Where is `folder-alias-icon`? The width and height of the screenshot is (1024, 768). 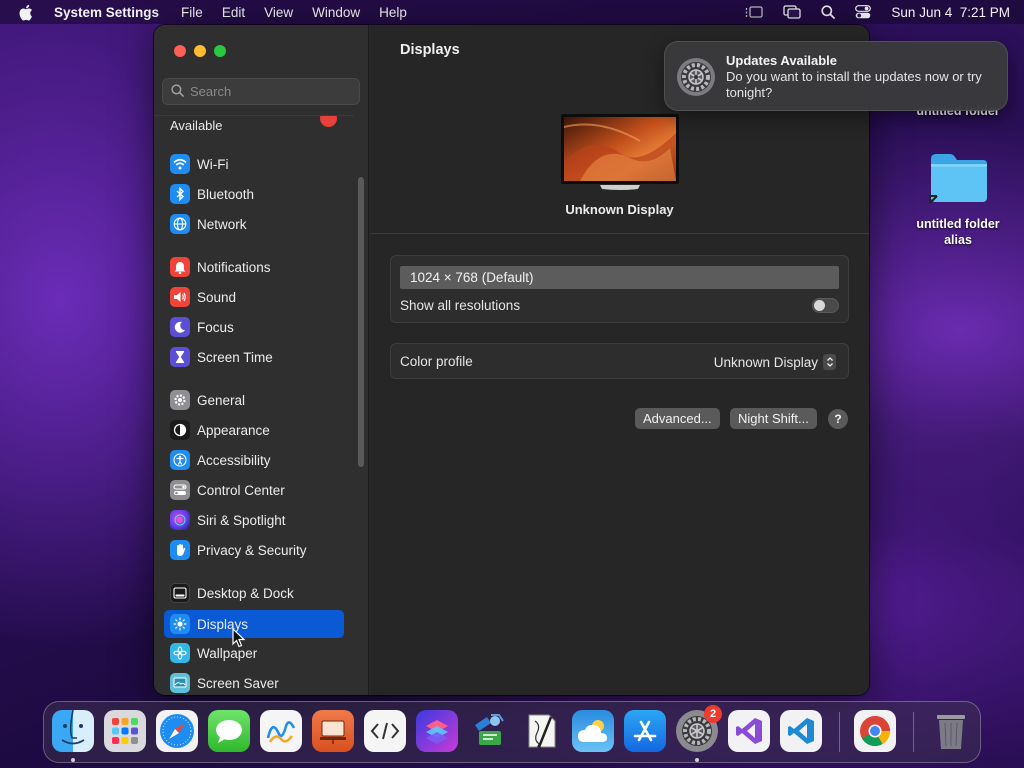 folder-alias-icon is located at coordinates (959, 178).